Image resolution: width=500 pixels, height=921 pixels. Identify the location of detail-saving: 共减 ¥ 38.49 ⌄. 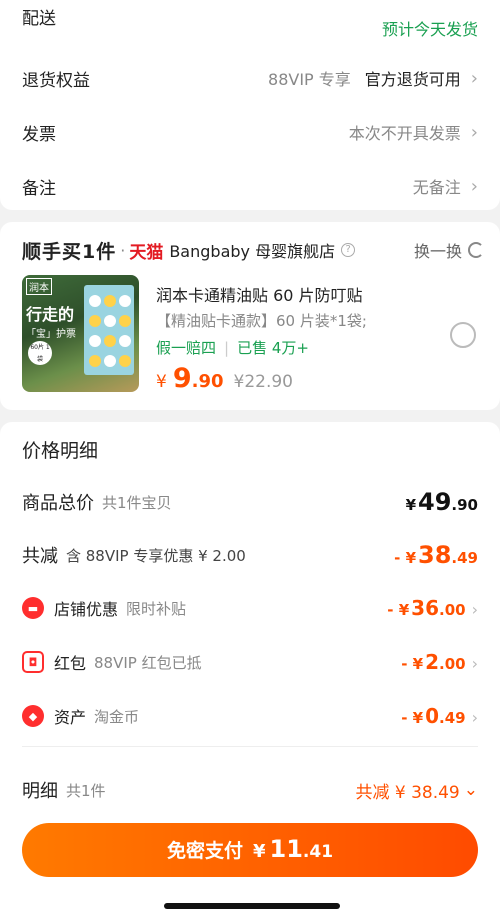
(416, 790).